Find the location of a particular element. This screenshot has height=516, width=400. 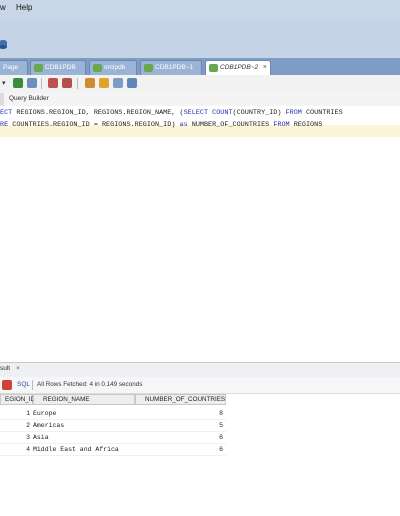

sql-text: NUMBER_OF_COUNTRIES is located at coordinates (230, 125).